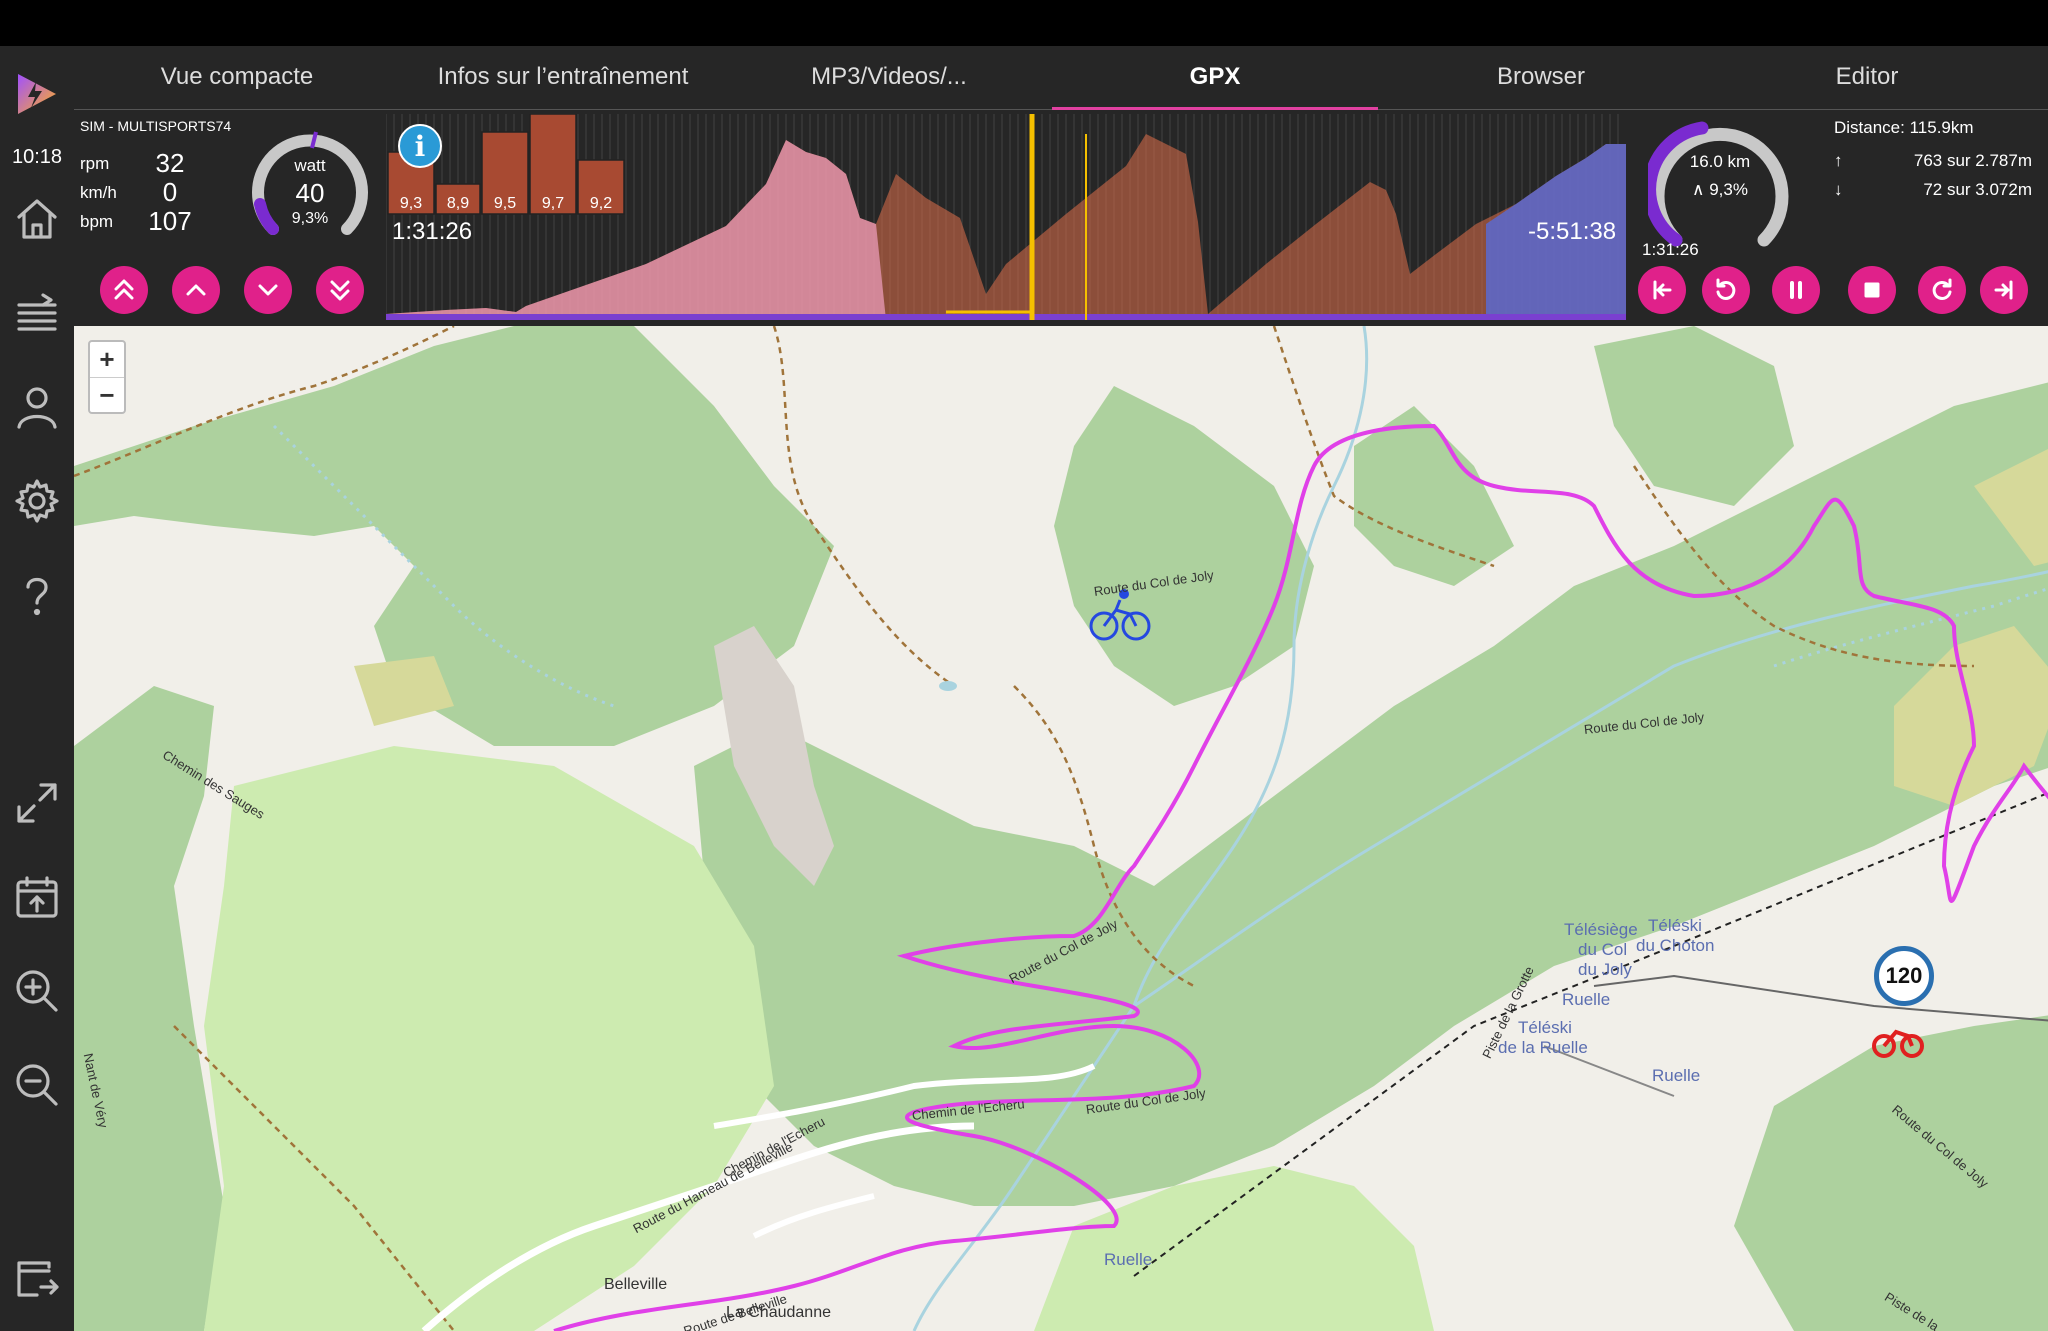  I want to click on map-label-du-col: du Col, so click(1603, 949).